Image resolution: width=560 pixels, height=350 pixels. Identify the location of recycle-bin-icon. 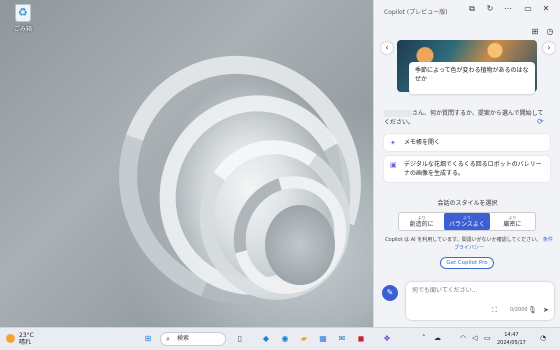
(23, 13).